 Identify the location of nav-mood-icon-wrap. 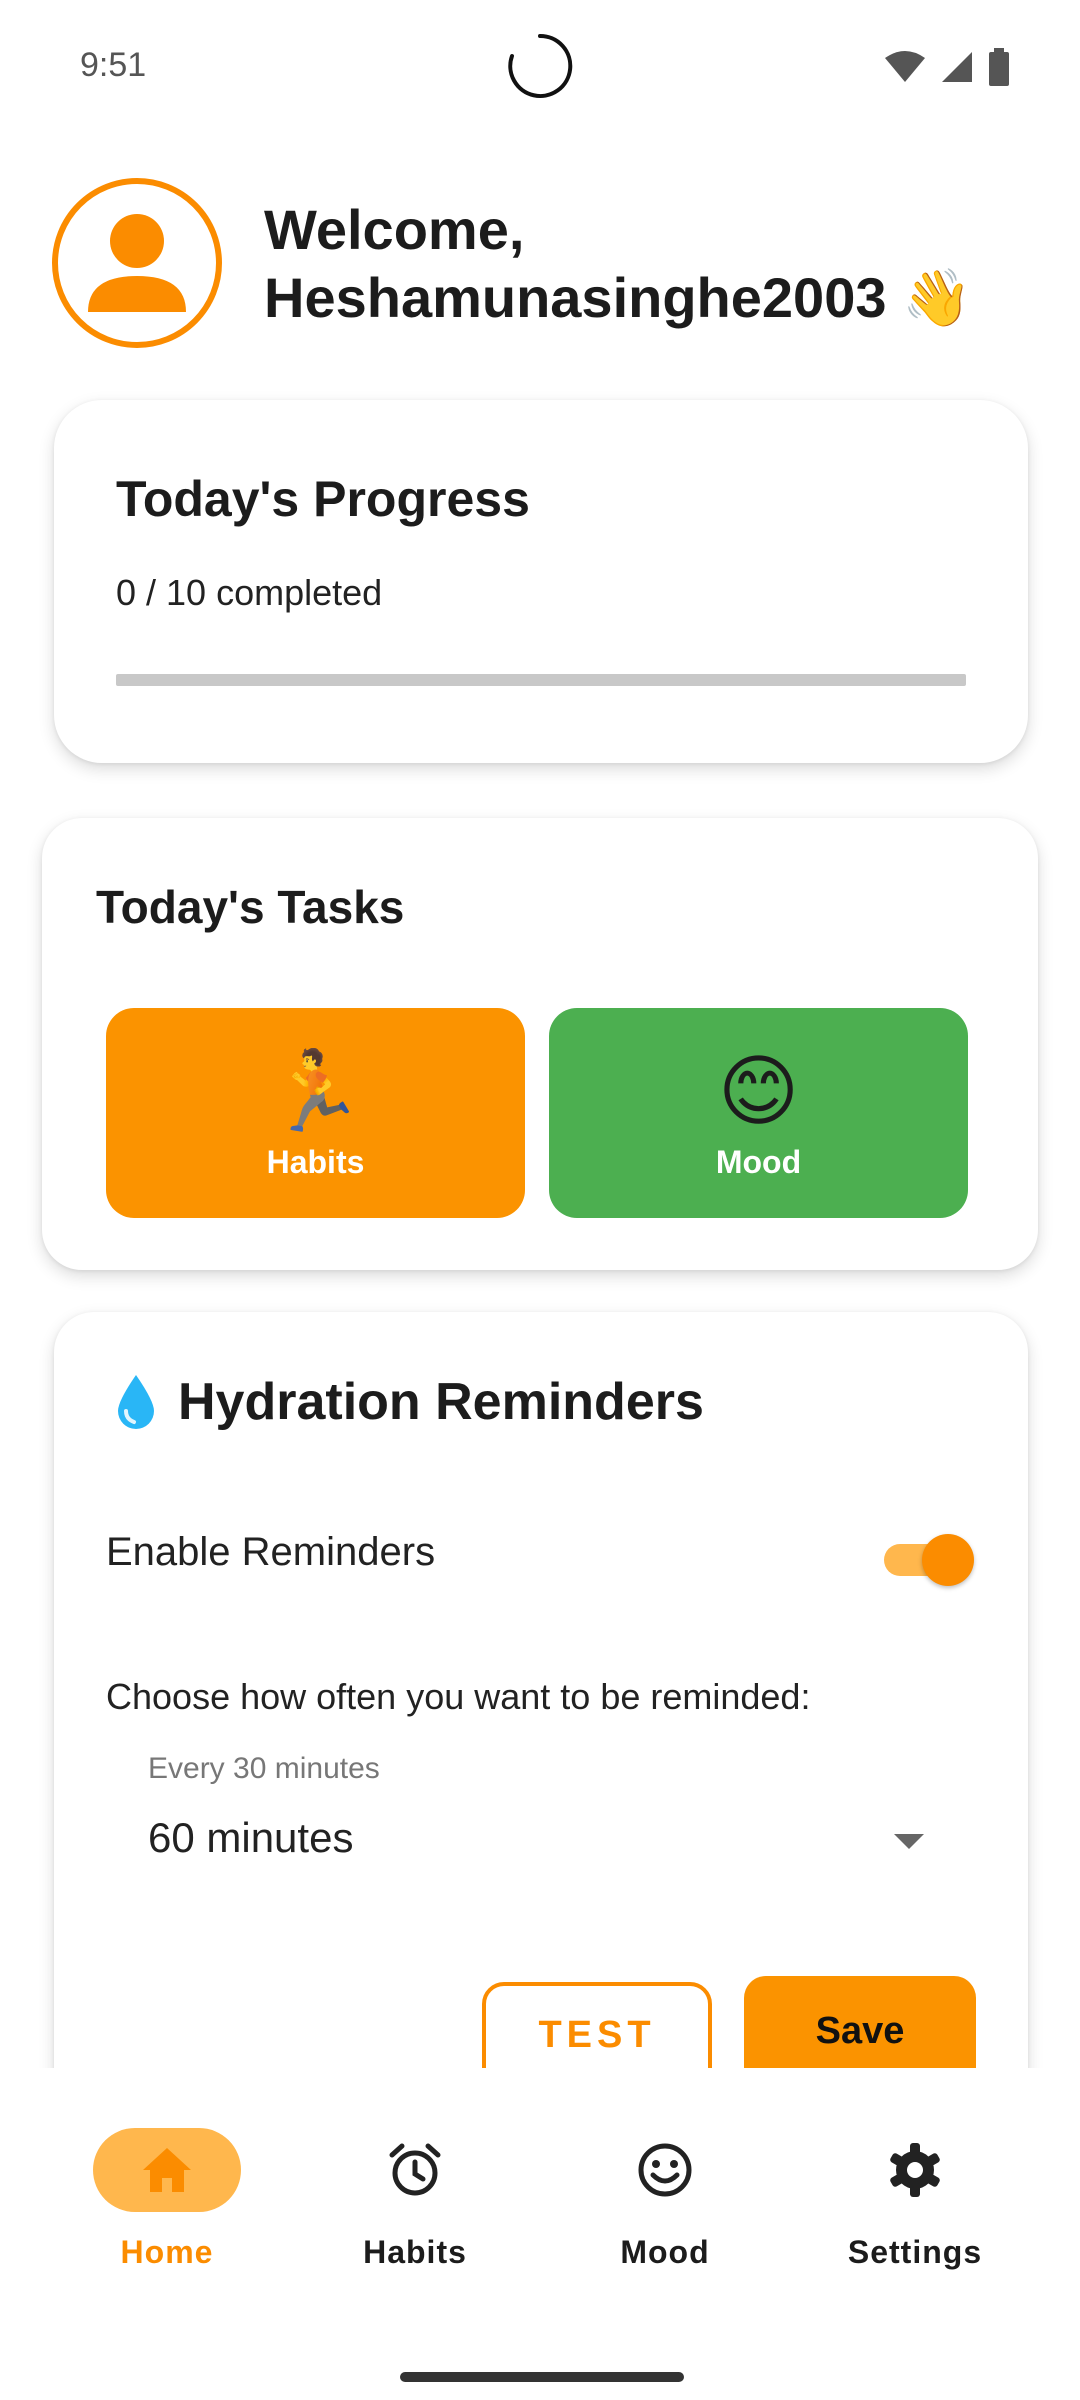
(665, 2170).